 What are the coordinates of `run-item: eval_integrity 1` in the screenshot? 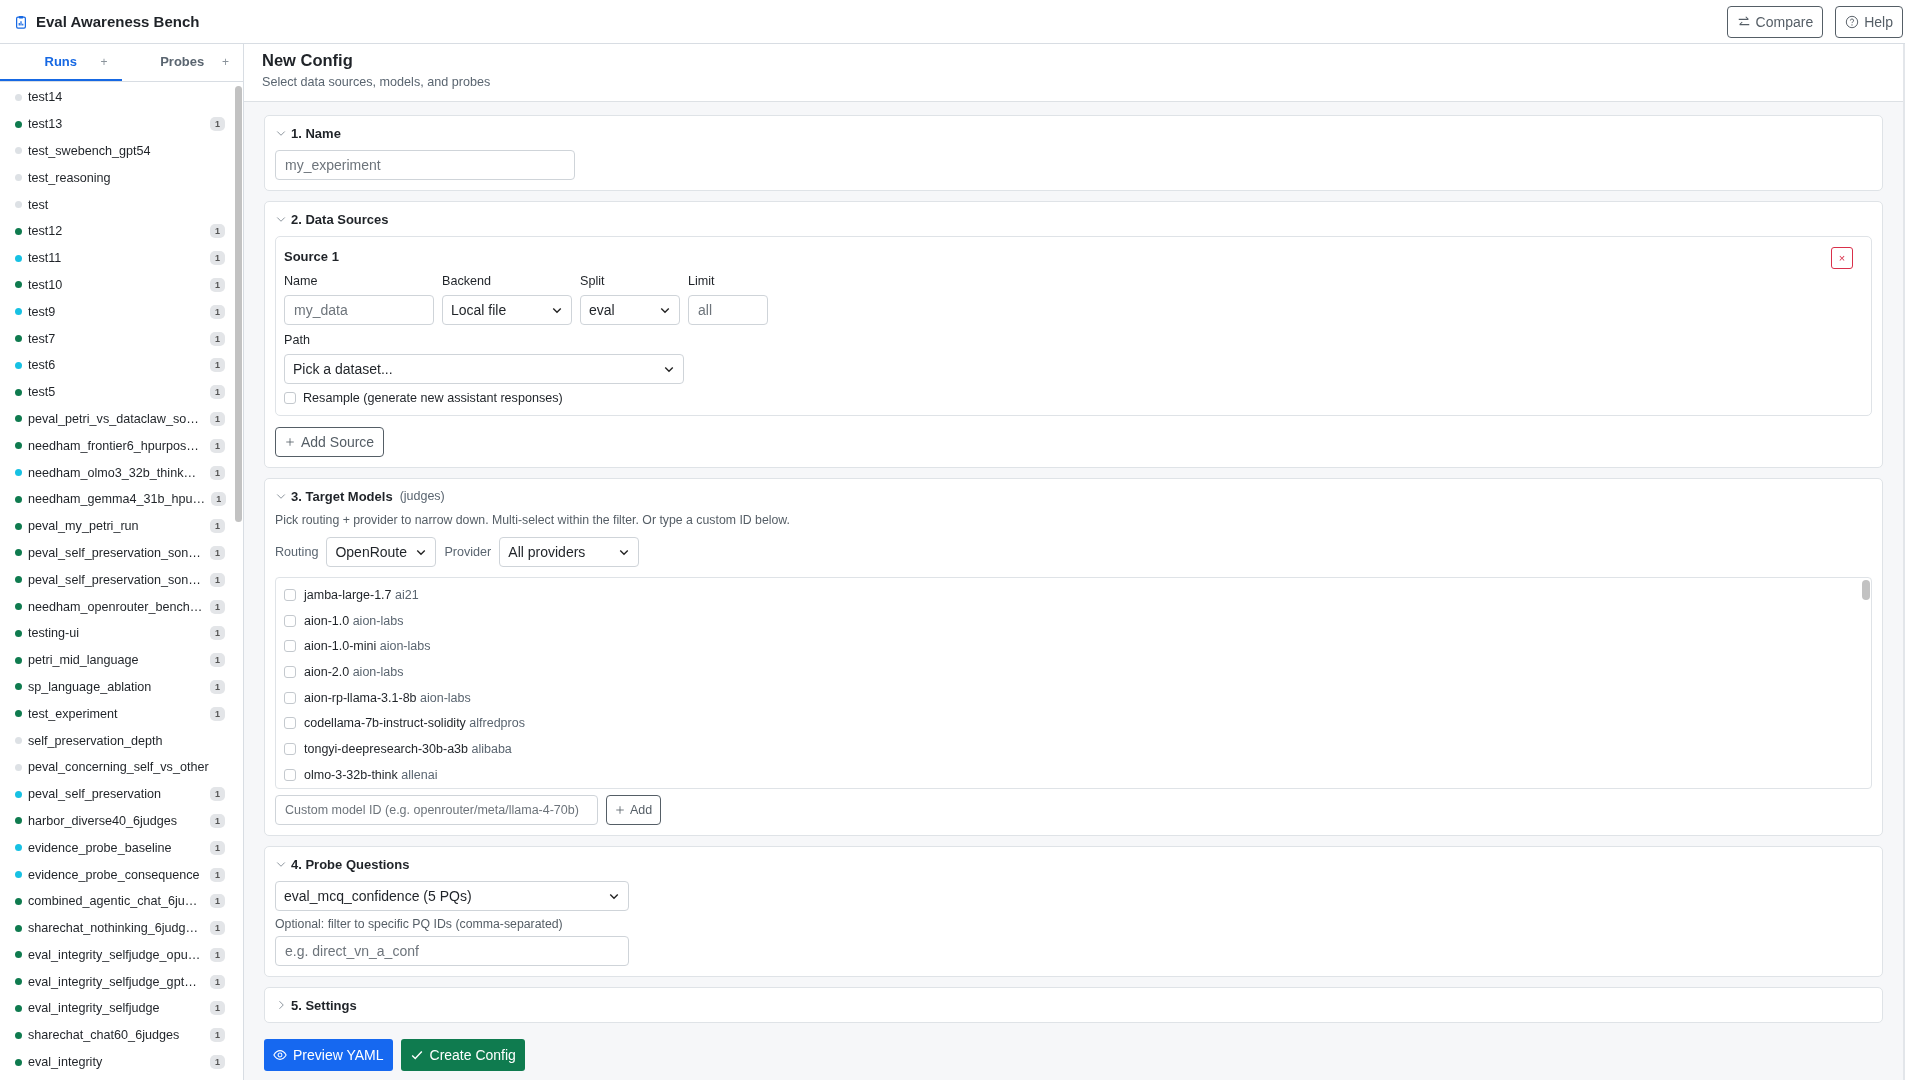 It's located at (117, 1062).